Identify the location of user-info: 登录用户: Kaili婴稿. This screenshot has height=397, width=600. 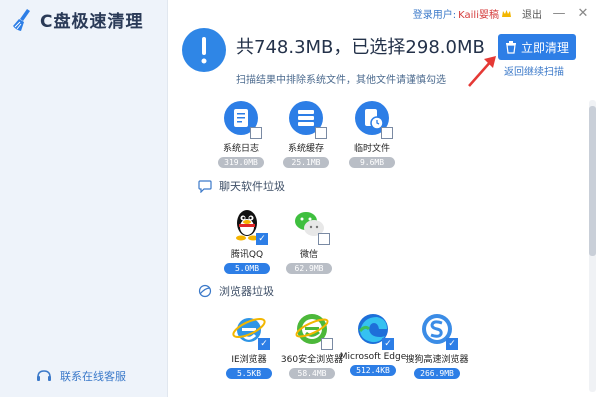
(462, 13).